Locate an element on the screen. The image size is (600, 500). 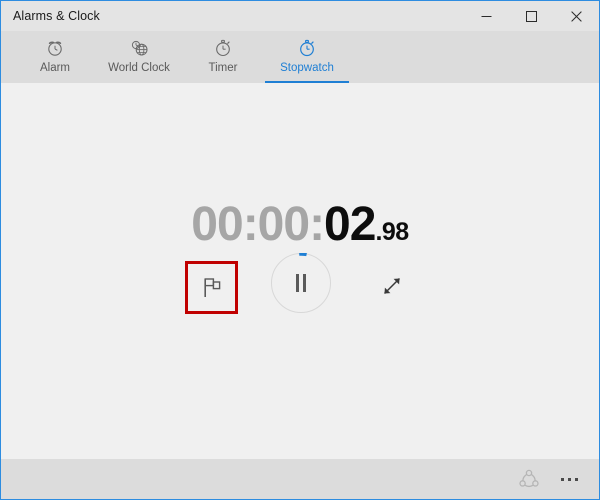
tab-world-clock: World Clock is located at coordinates (139, 57).